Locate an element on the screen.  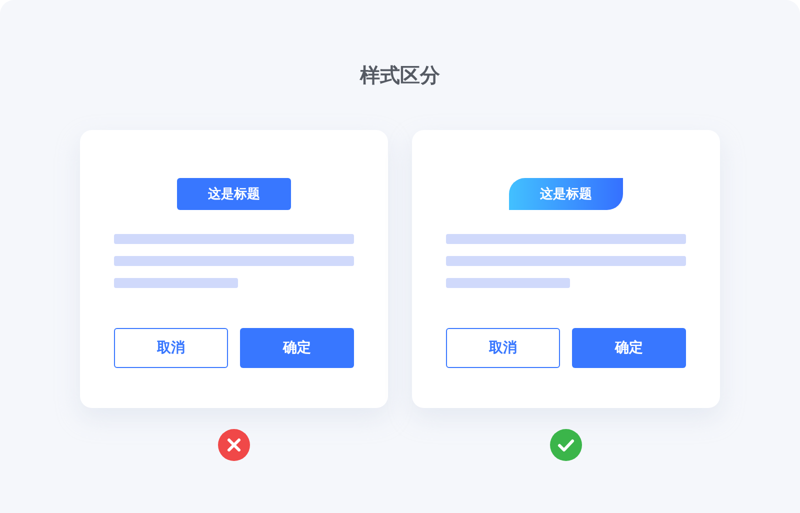
page-title: 样式区分 is located at coordinates (400, 75).